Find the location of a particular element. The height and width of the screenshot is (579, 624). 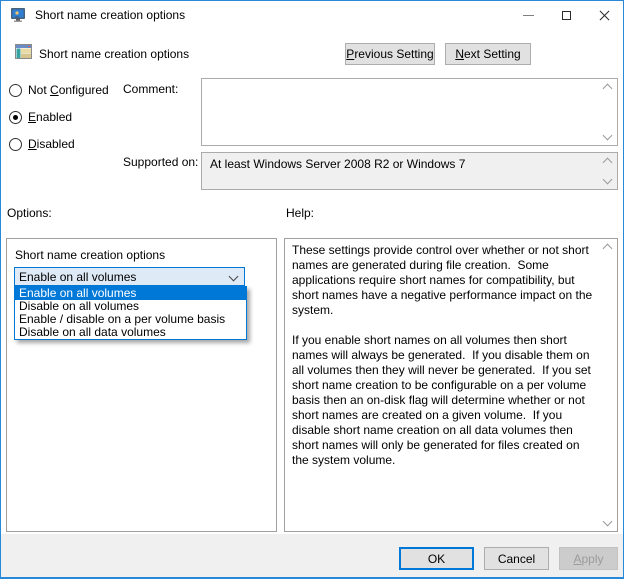

comment-label: Comment: is located at coordinates (151, 89).